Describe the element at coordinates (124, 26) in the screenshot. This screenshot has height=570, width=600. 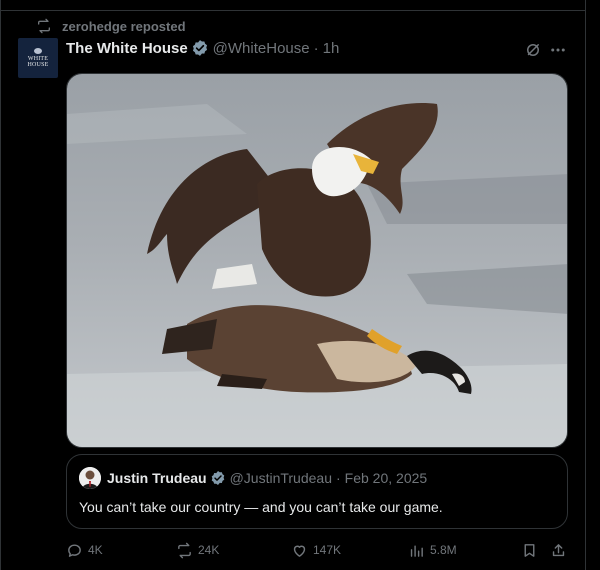
I see `repost-text: zerohedge reposted` at that location.